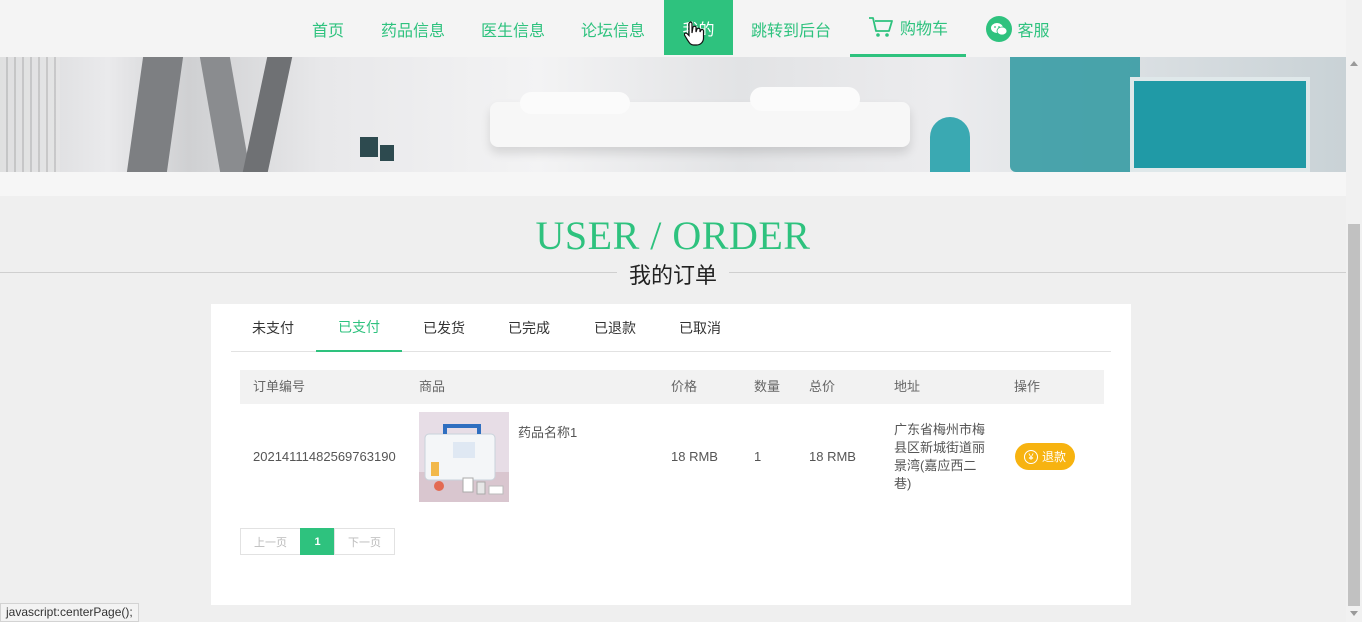  What do you see at coordinates (684, 386) in the screenshot?
I see `col-price: 价格` at bounding box center [684, 386].